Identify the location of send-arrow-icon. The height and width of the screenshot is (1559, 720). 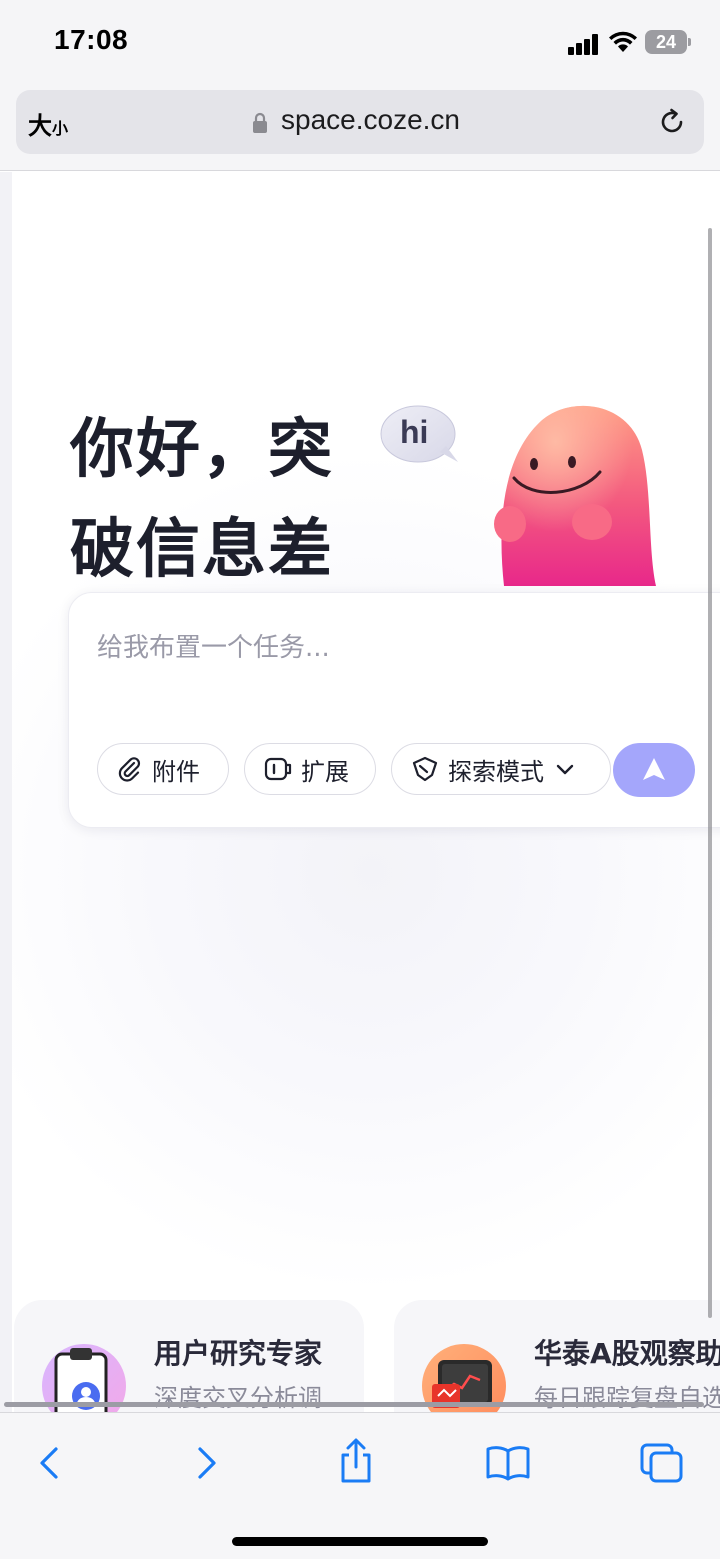
(654, 769).